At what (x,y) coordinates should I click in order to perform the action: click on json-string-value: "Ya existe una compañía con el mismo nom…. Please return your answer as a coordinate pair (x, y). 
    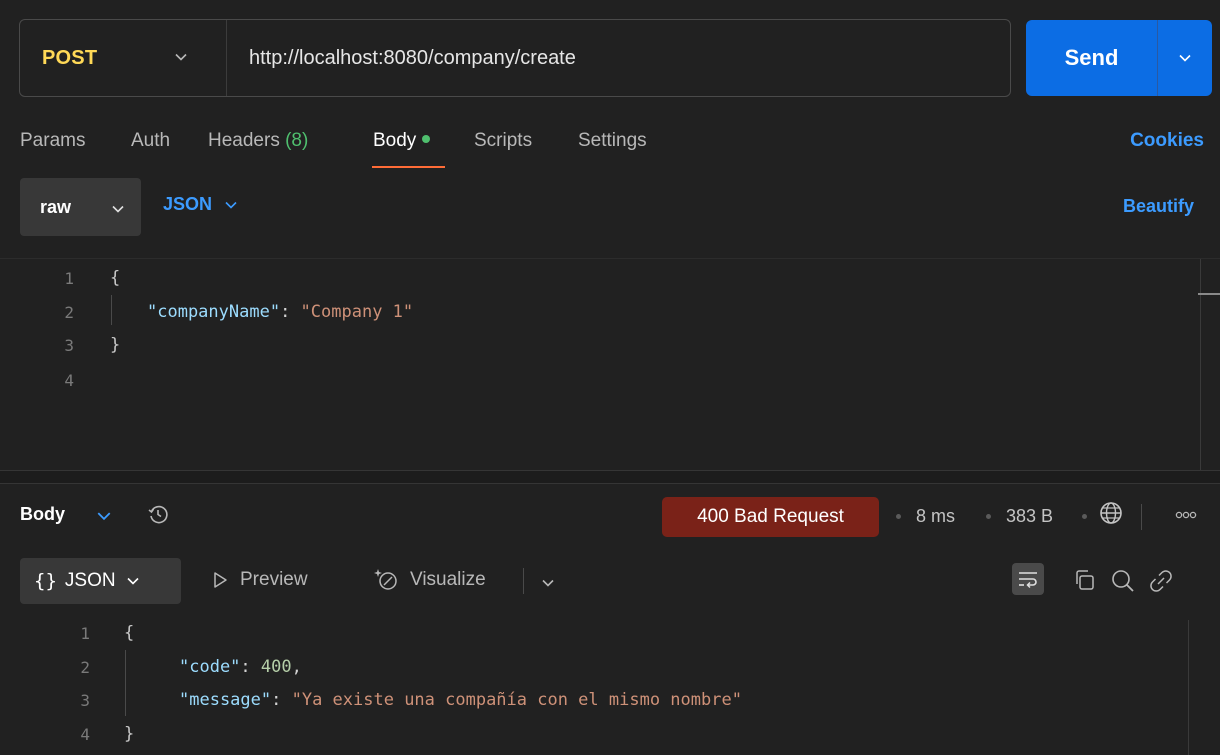
    Looking at the image, I should click on (516, 700).